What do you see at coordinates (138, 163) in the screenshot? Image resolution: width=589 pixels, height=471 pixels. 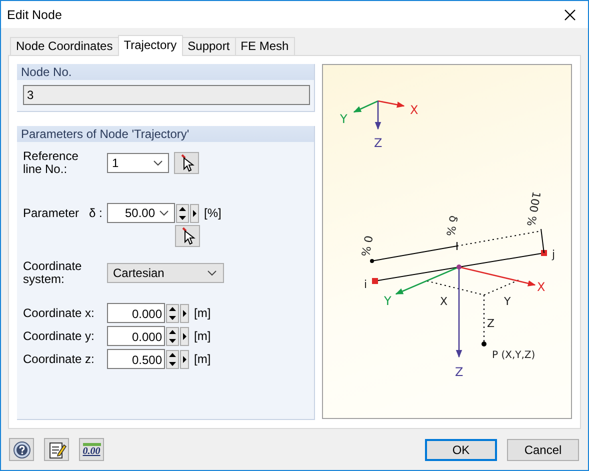 I see `reference-line-dropdown: 1` at bounding box center [138, 163].